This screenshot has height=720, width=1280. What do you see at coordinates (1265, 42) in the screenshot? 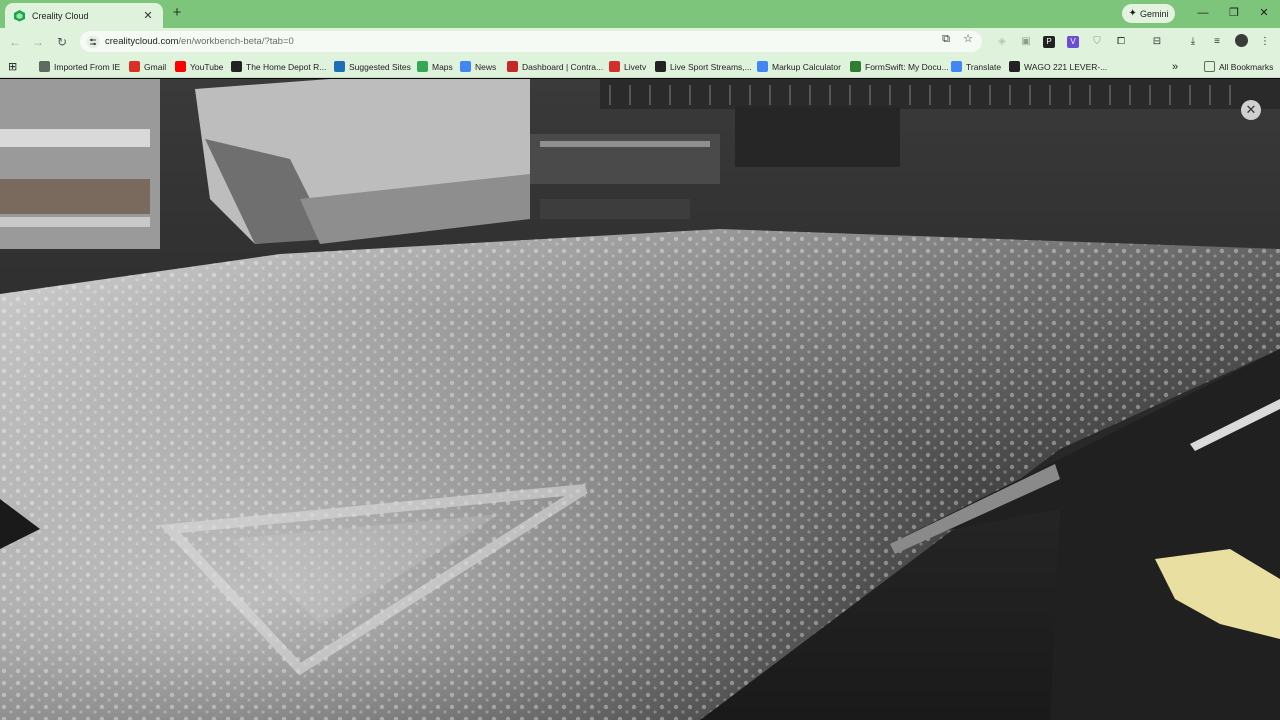
I see `menu-kebab-icon: ⋮` at bounding box center [1265, 42].